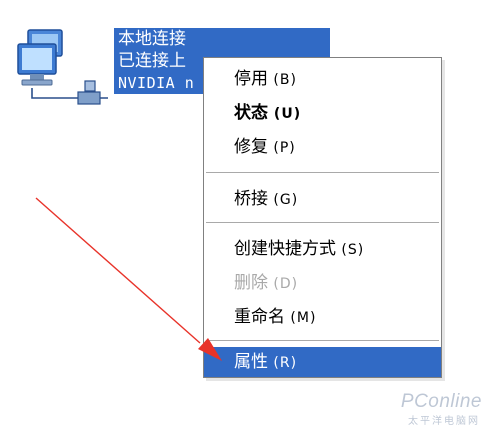  Describe the element at coordinates (251, 199) in the screenshot. I see `menu-item-label: 桥接` at that location.